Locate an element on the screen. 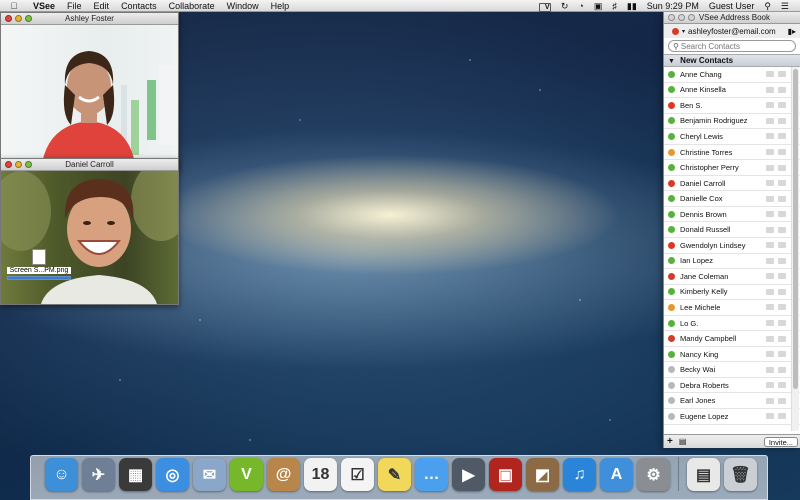  trash-icon: 🗑 is located at coordinates (740, 474).